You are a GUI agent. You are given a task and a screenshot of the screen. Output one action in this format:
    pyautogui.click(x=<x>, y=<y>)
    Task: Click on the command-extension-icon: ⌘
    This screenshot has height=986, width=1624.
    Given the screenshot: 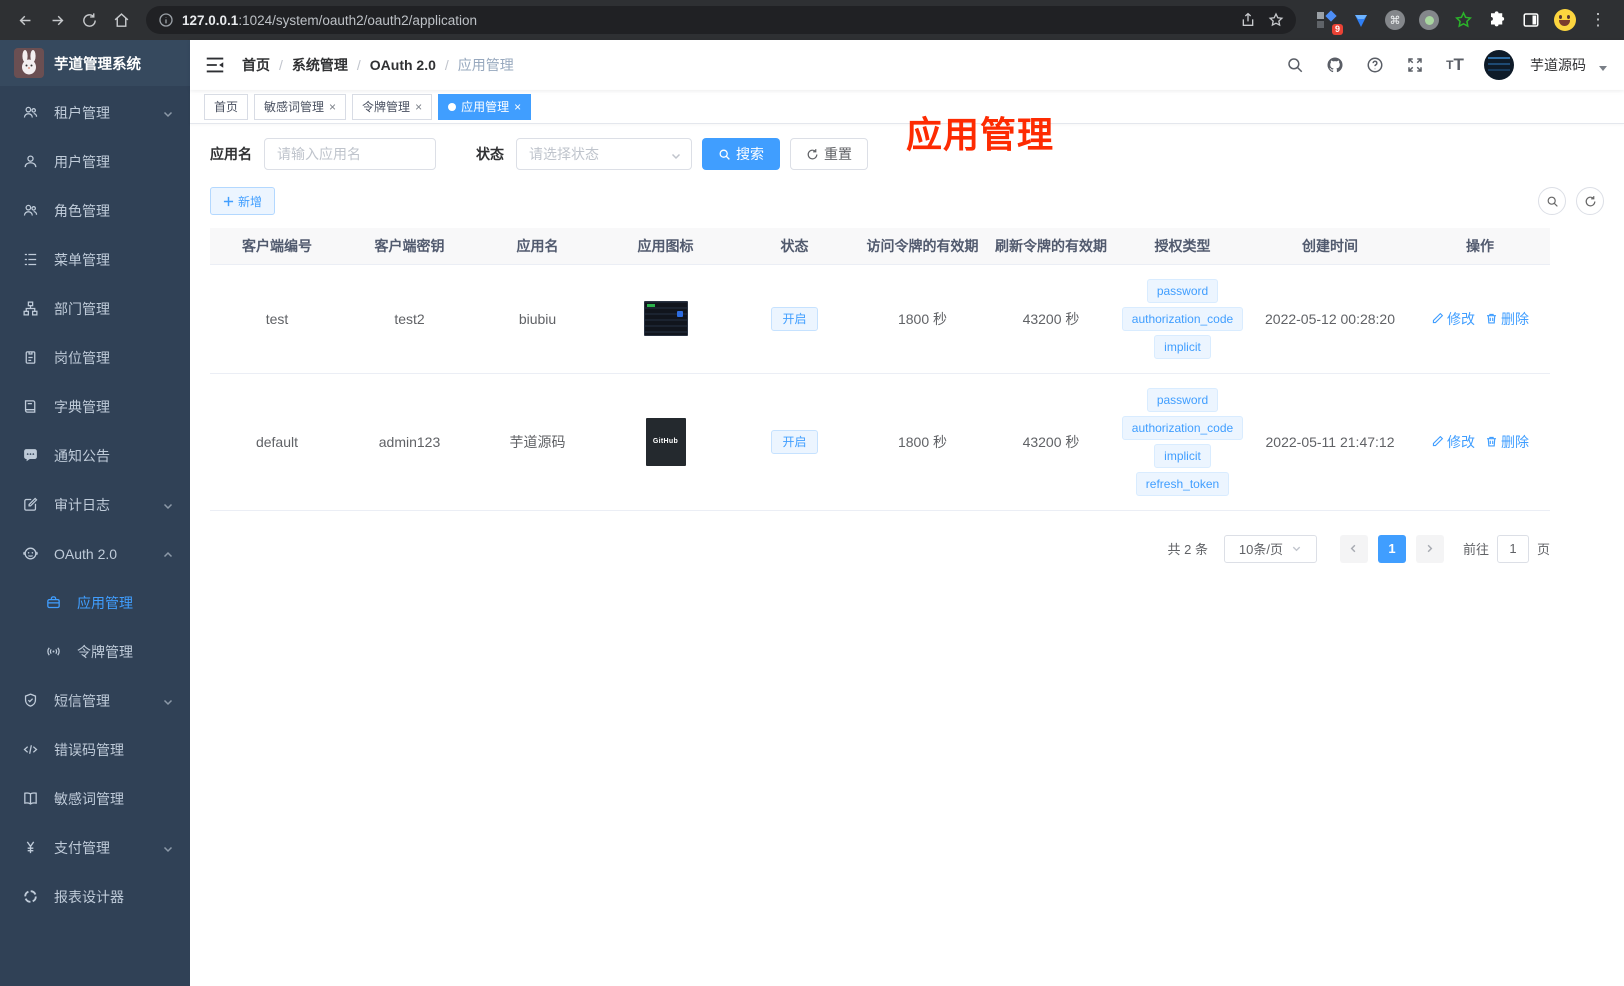 What is the action you would take?
    pyautogui.click(x=1395, y=20)
    